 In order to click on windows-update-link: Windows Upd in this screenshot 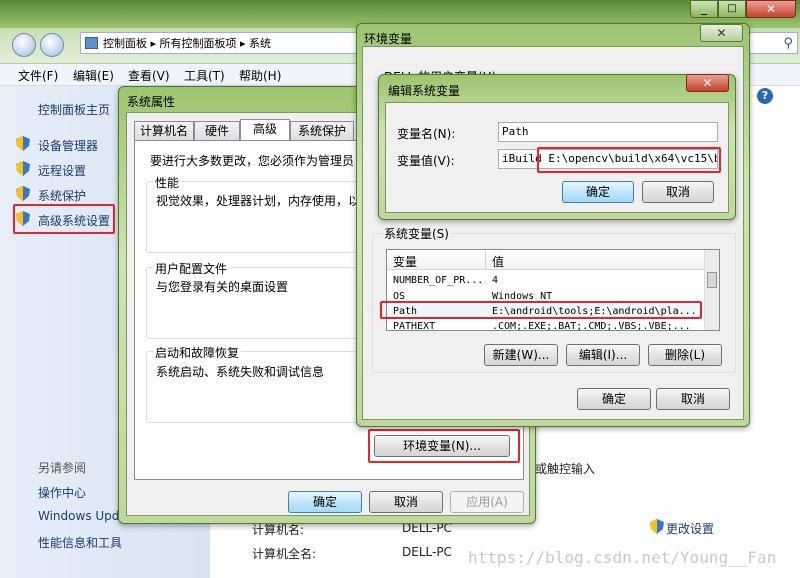, I will do `click(78, 516)`.